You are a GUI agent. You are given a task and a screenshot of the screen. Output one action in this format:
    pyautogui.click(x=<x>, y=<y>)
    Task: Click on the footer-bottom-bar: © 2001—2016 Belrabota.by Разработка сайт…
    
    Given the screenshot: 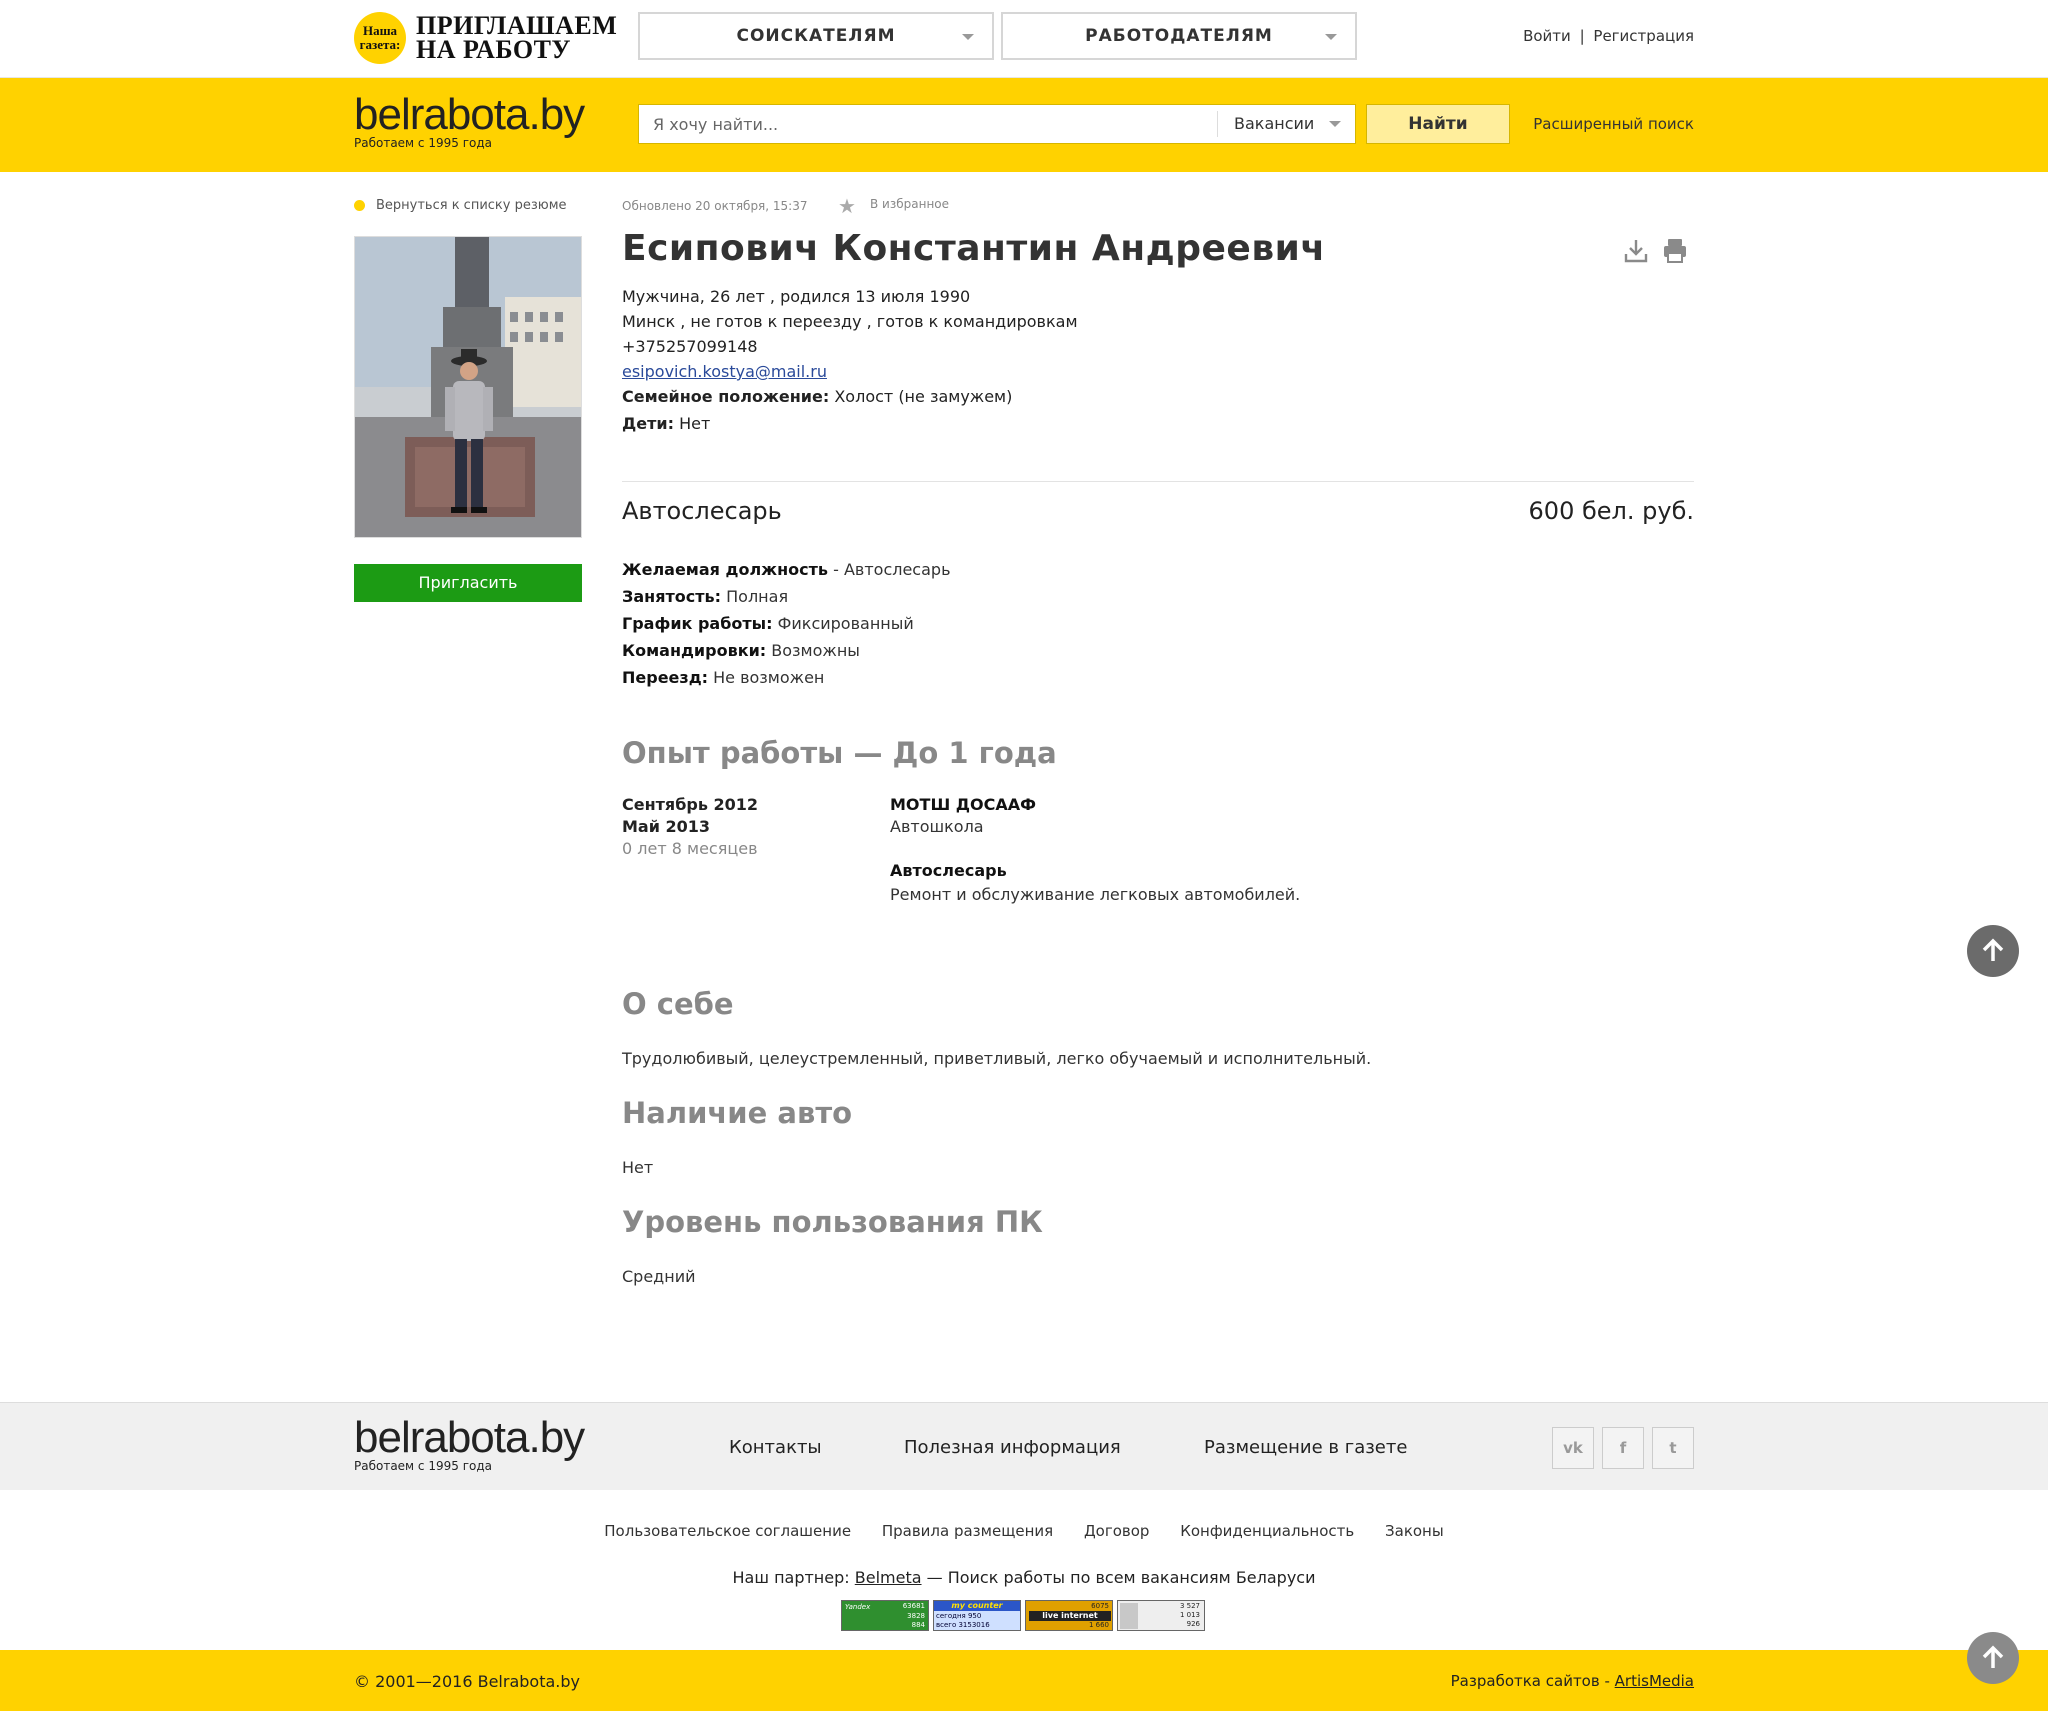 What is the action you would take?
    pyautogui.click(x=1024, y=1680)
    